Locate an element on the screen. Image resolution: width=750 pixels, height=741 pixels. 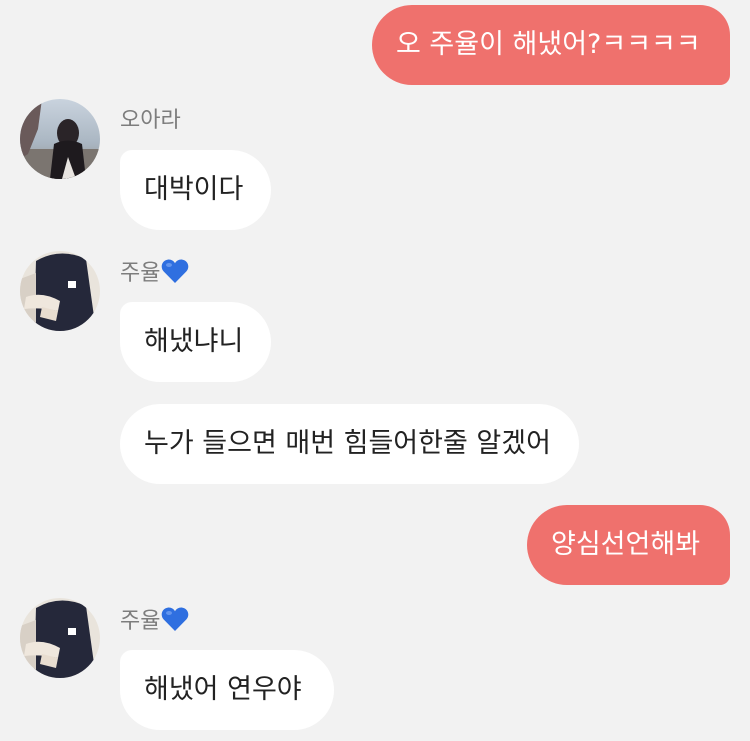
their-message-bubble: 해냈어 연우야 is located at coordinates (227, 690).